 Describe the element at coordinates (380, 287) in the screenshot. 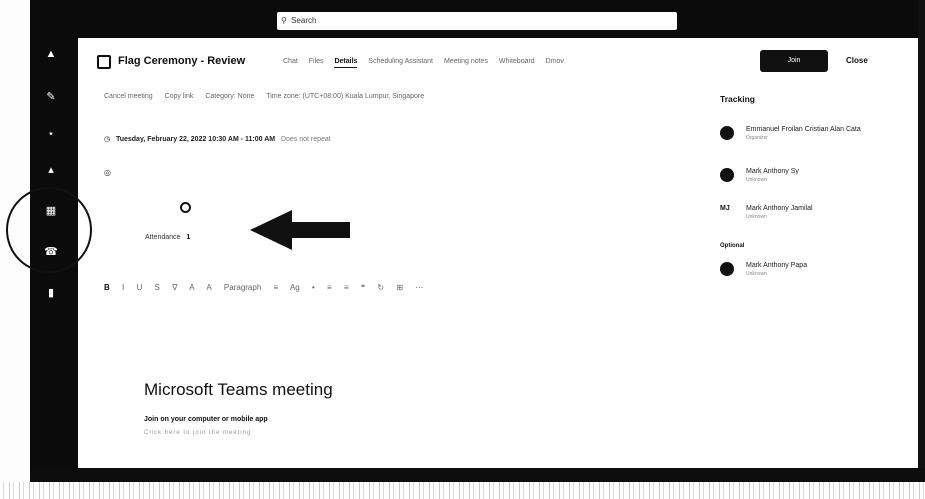

I see `link-button: ↻` at that location.